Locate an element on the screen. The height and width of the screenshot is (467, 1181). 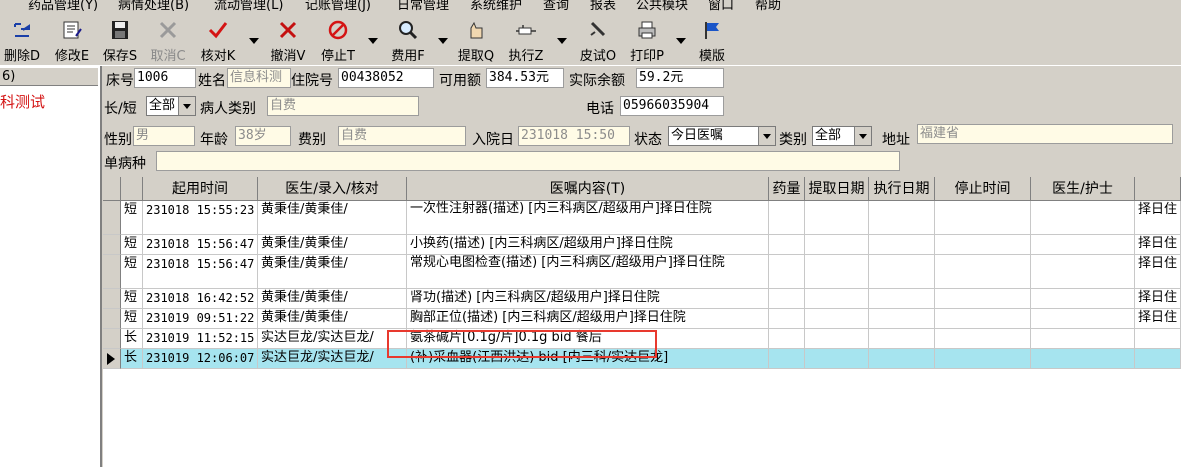
menu-system: 系统维护 is located at coordinates (496, 6).